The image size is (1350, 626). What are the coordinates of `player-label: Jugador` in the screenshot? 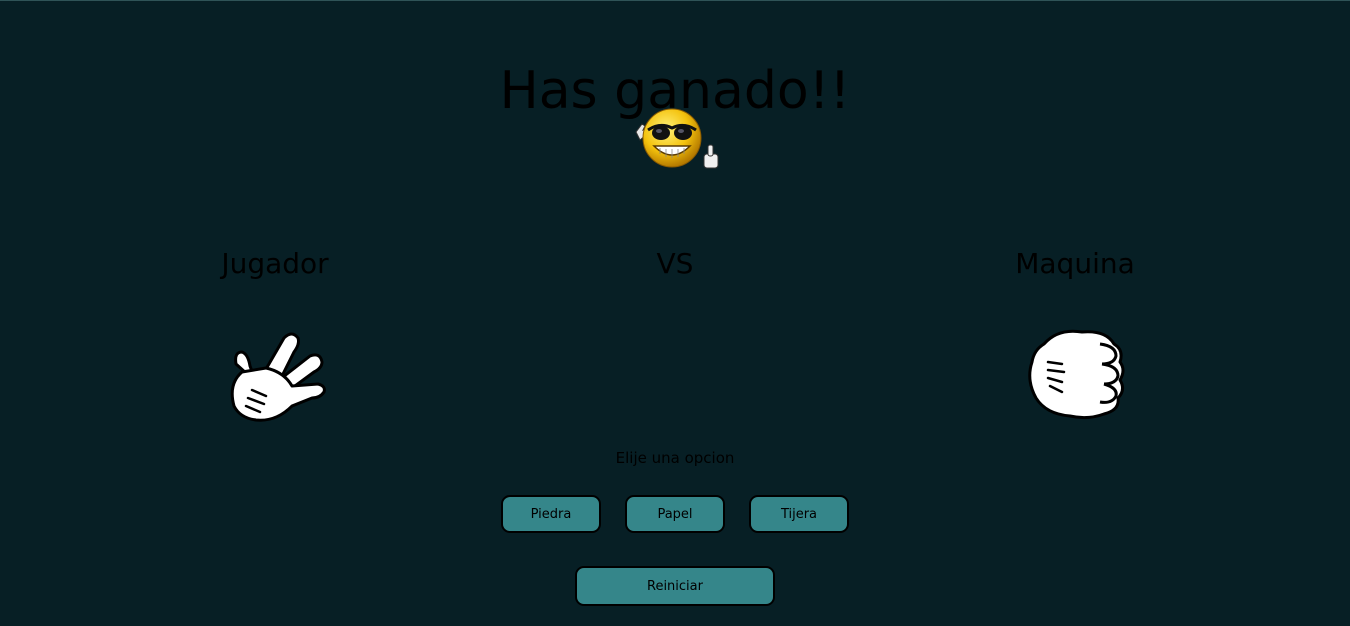 It's located at (275, 263).